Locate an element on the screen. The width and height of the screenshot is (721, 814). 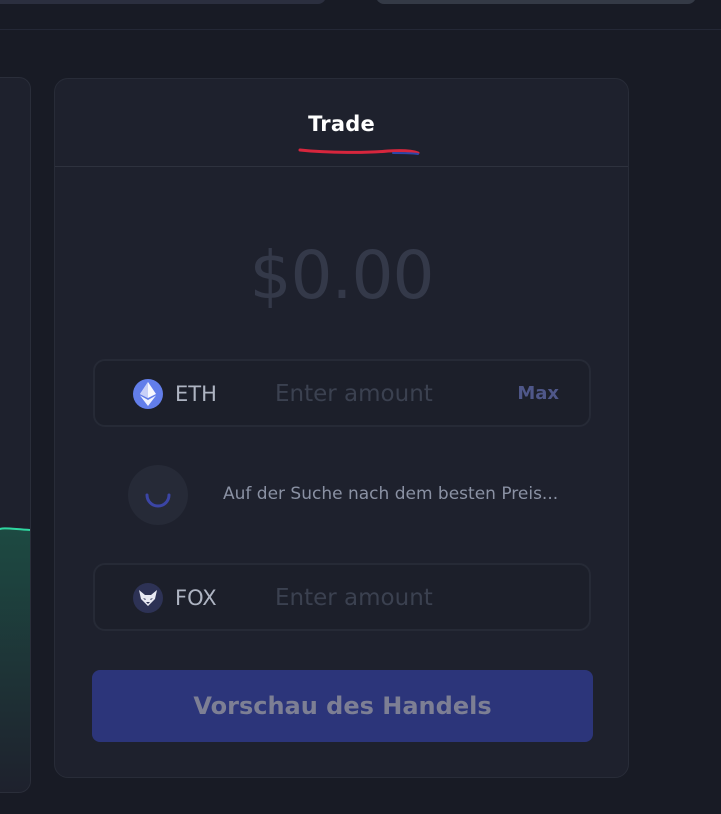
sell-amount-input is located at coordinates (385, 394).